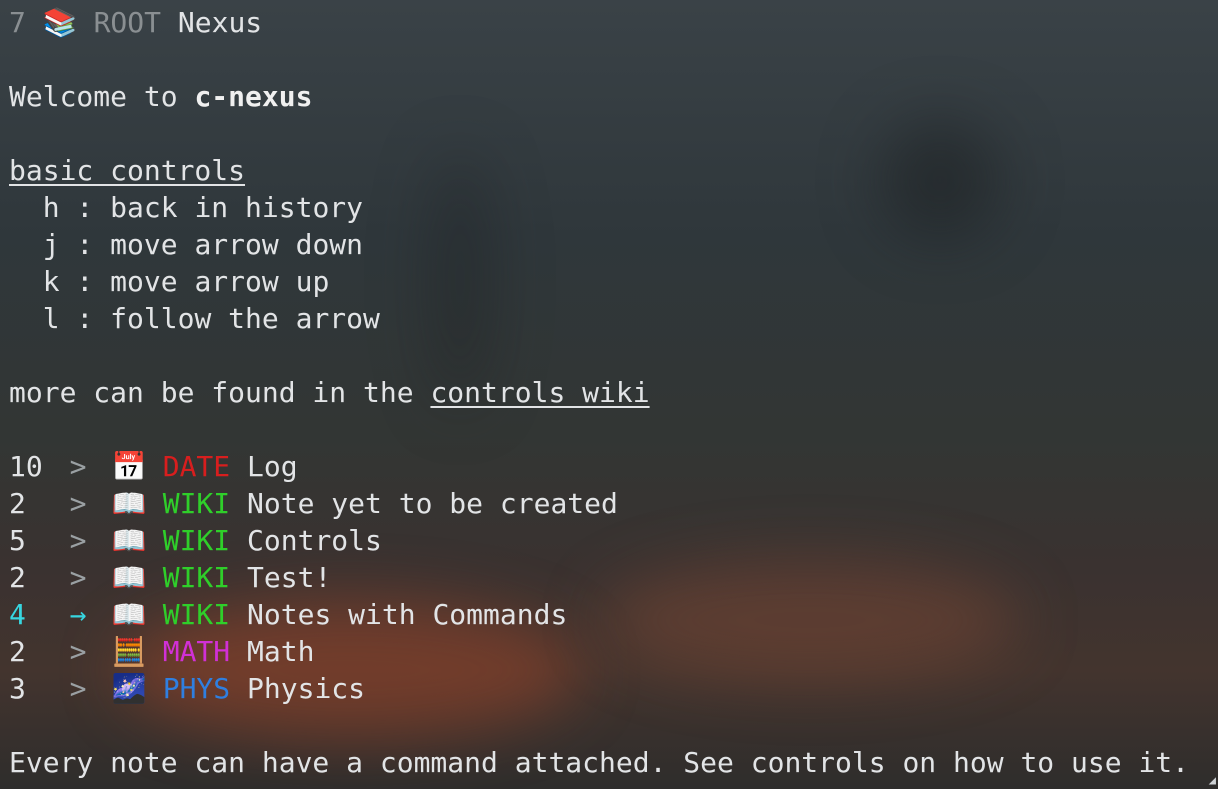 This screenshot has height=789, width=1218. What do you see at coordinates (17, 22) in the screenshot?
I see `header-count: 7` at bounding box center [17, 22].